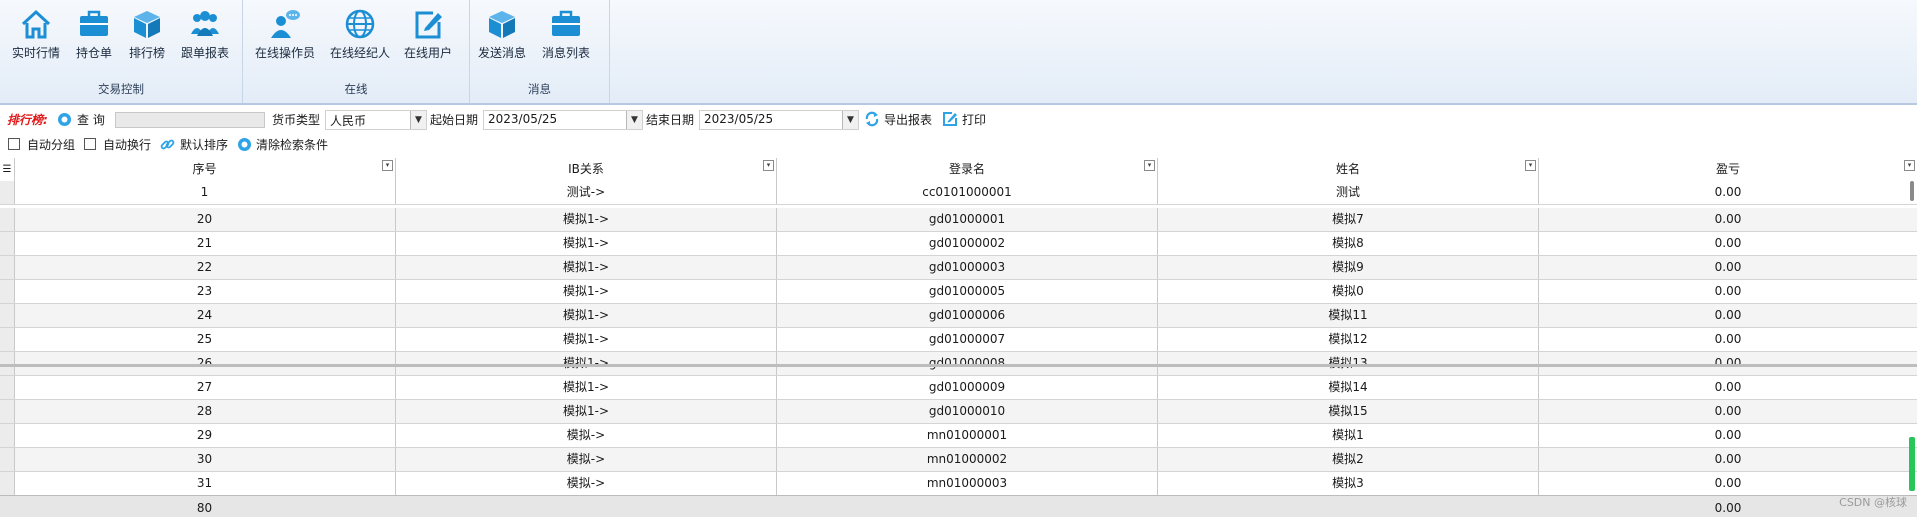  What do you see at coordinates (1348, 219) in the screenshot?
I see `cell-name: 模拟7` at bounding box center [1348, 219].